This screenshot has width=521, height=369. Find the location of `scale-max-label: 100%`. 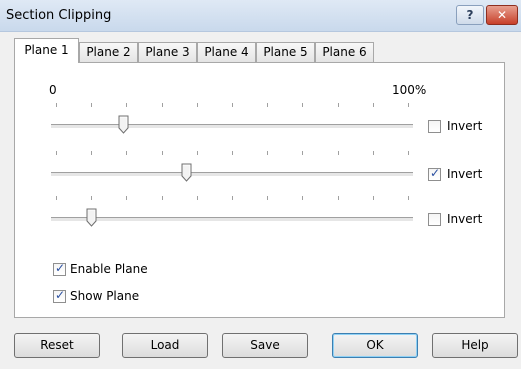

scale-max-label: 100% is located at coordinates (409, 90).